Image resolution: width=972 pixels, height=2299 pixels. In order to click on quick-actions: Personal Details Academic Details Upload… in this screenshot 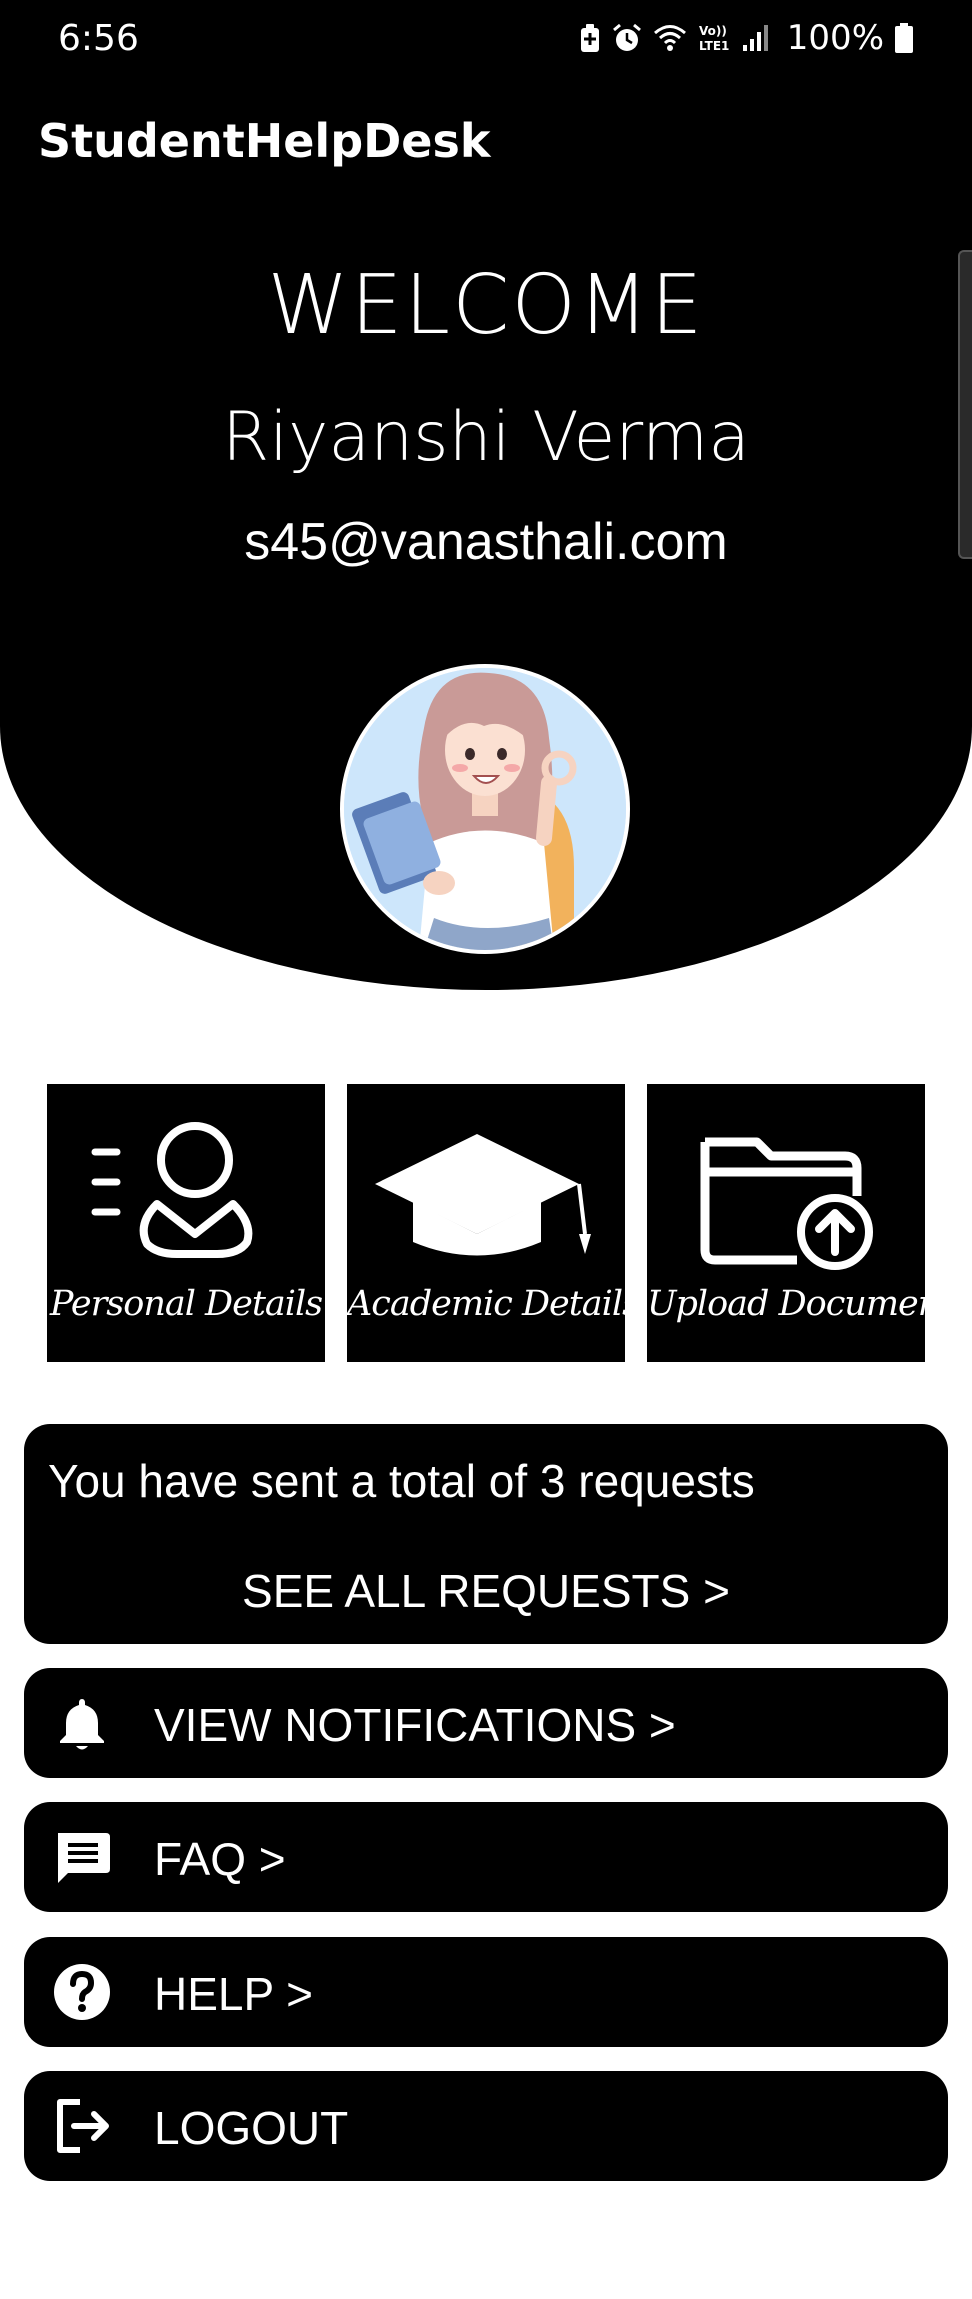, I will do `click(508, 1223)`.